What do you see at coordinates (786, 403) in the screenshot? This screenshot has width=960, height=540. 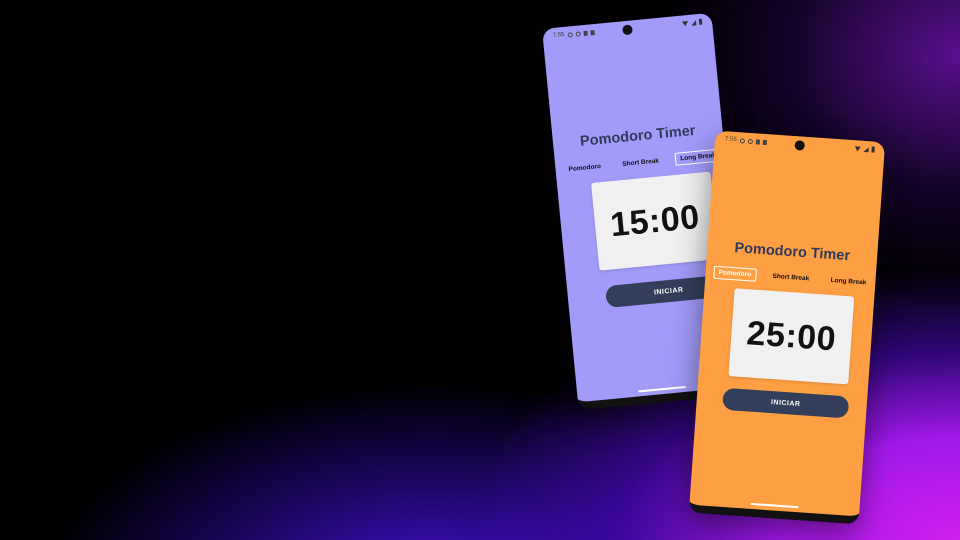 I see `start-button: INICIAR` at bounding box center [786, 403].